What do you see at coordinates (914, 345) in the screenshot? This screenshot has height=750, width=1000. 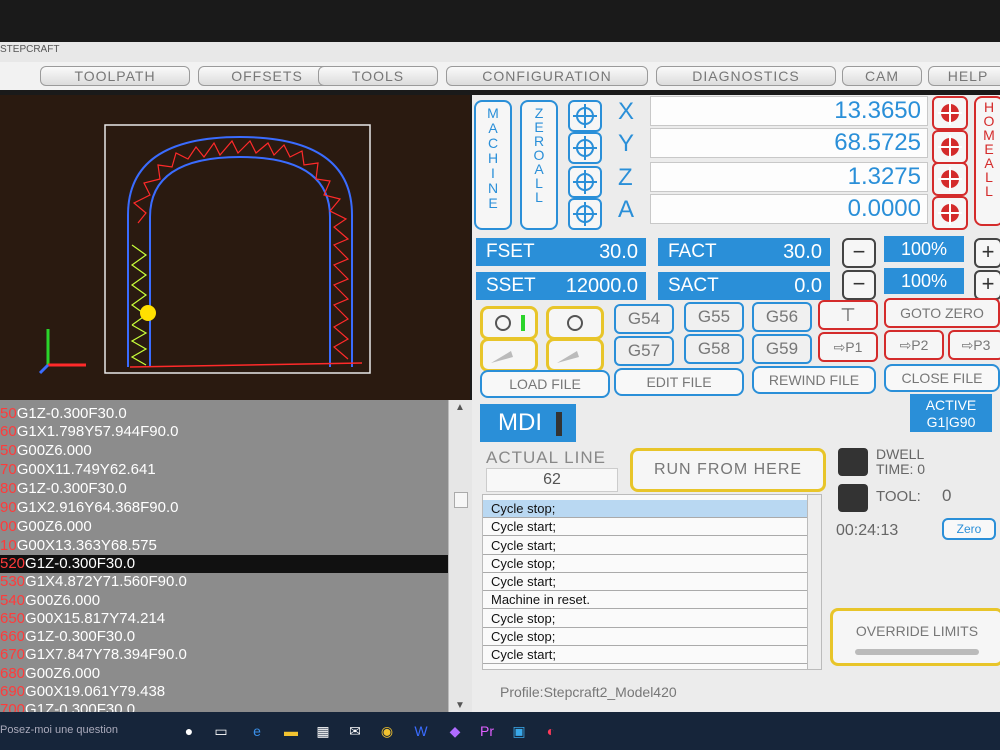 I see `goto-p2-button: ⇨P2` at bounding box center [914, 345].